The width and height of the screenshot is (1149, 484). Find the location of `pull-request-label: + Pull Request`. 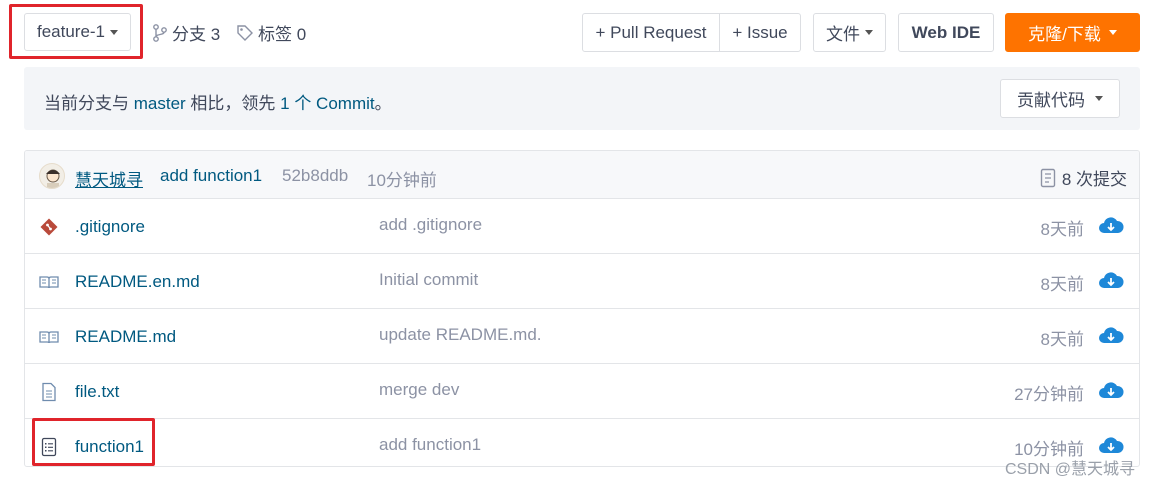

pull-request-label: + Pull Request is located at coordinates (651, 32).